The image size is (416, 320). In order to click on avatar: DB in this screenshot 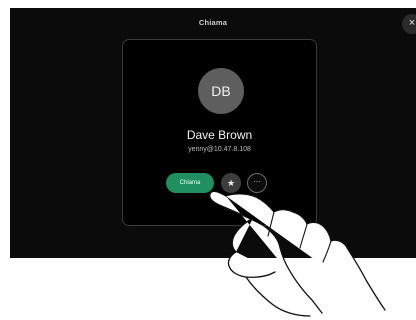, I will do `click(221, 91)`.